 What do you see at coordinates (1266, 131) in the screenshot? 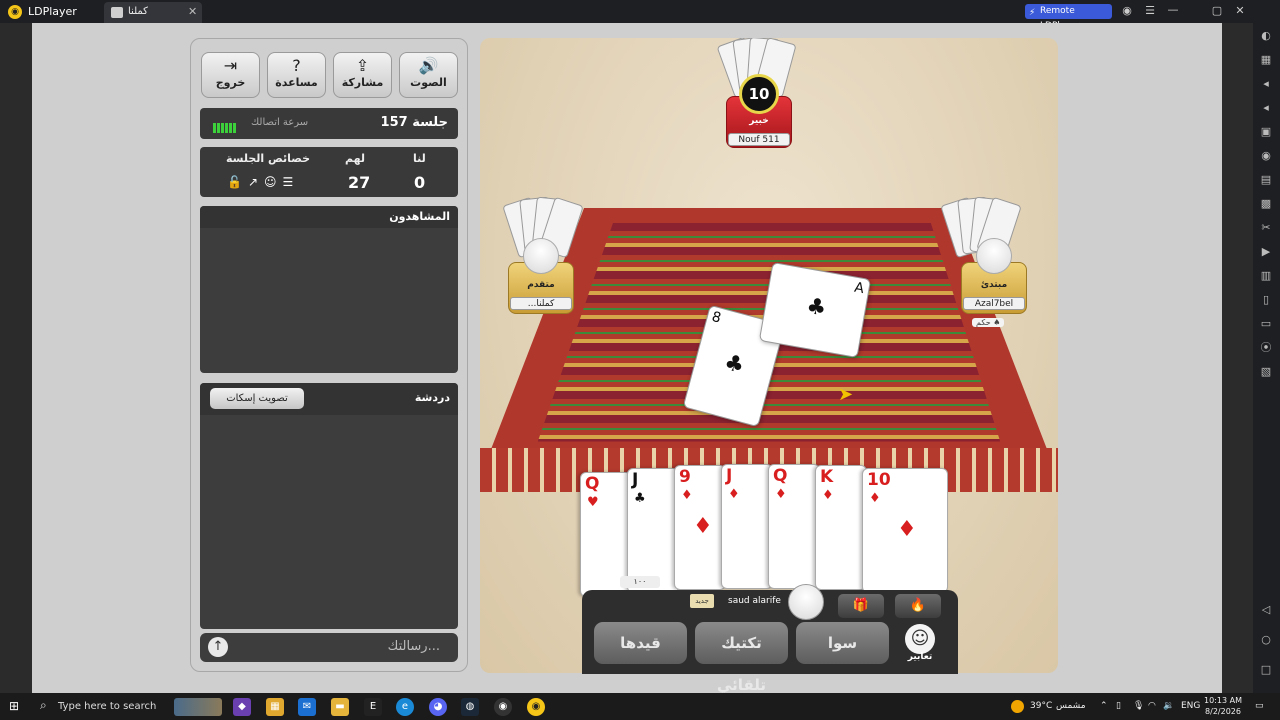
I see `screen-icon: ▣` at bounding box center [1266, 131].